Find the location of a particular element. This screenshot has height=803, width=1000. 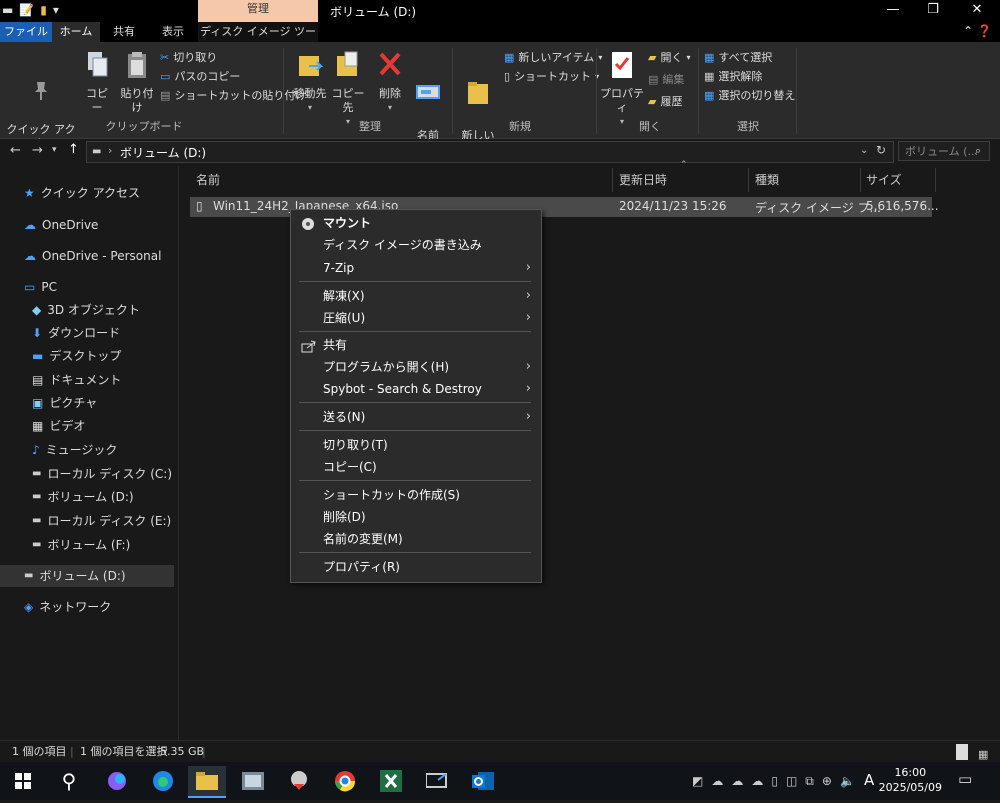

help-icon: ❓ is located at coordinates (984, 31).